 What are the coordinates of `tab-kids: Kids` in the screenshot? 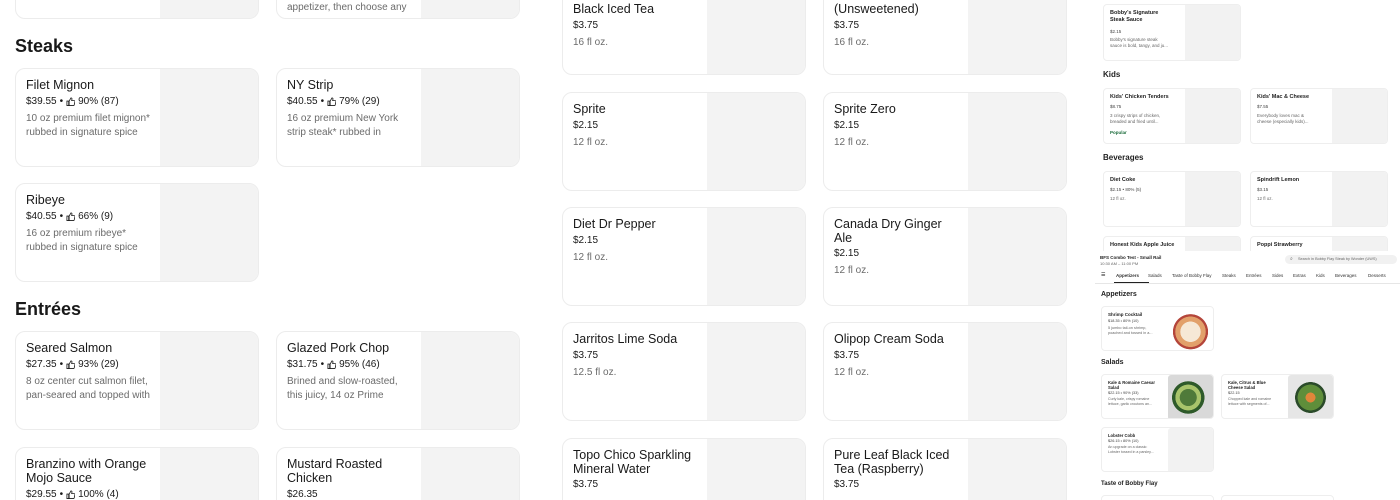 It's located at (1320, 275).